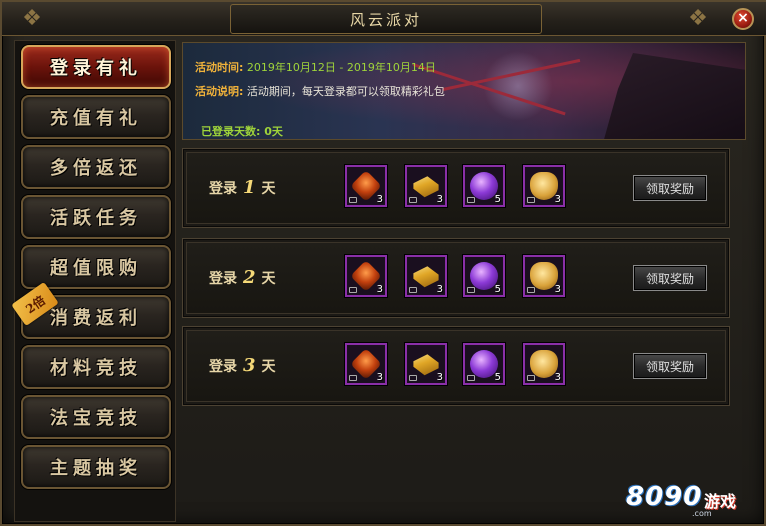  Describe the element at coordinates (698, 18) in the screenshot. I see `right-ornament-icon: ❖` at that location.